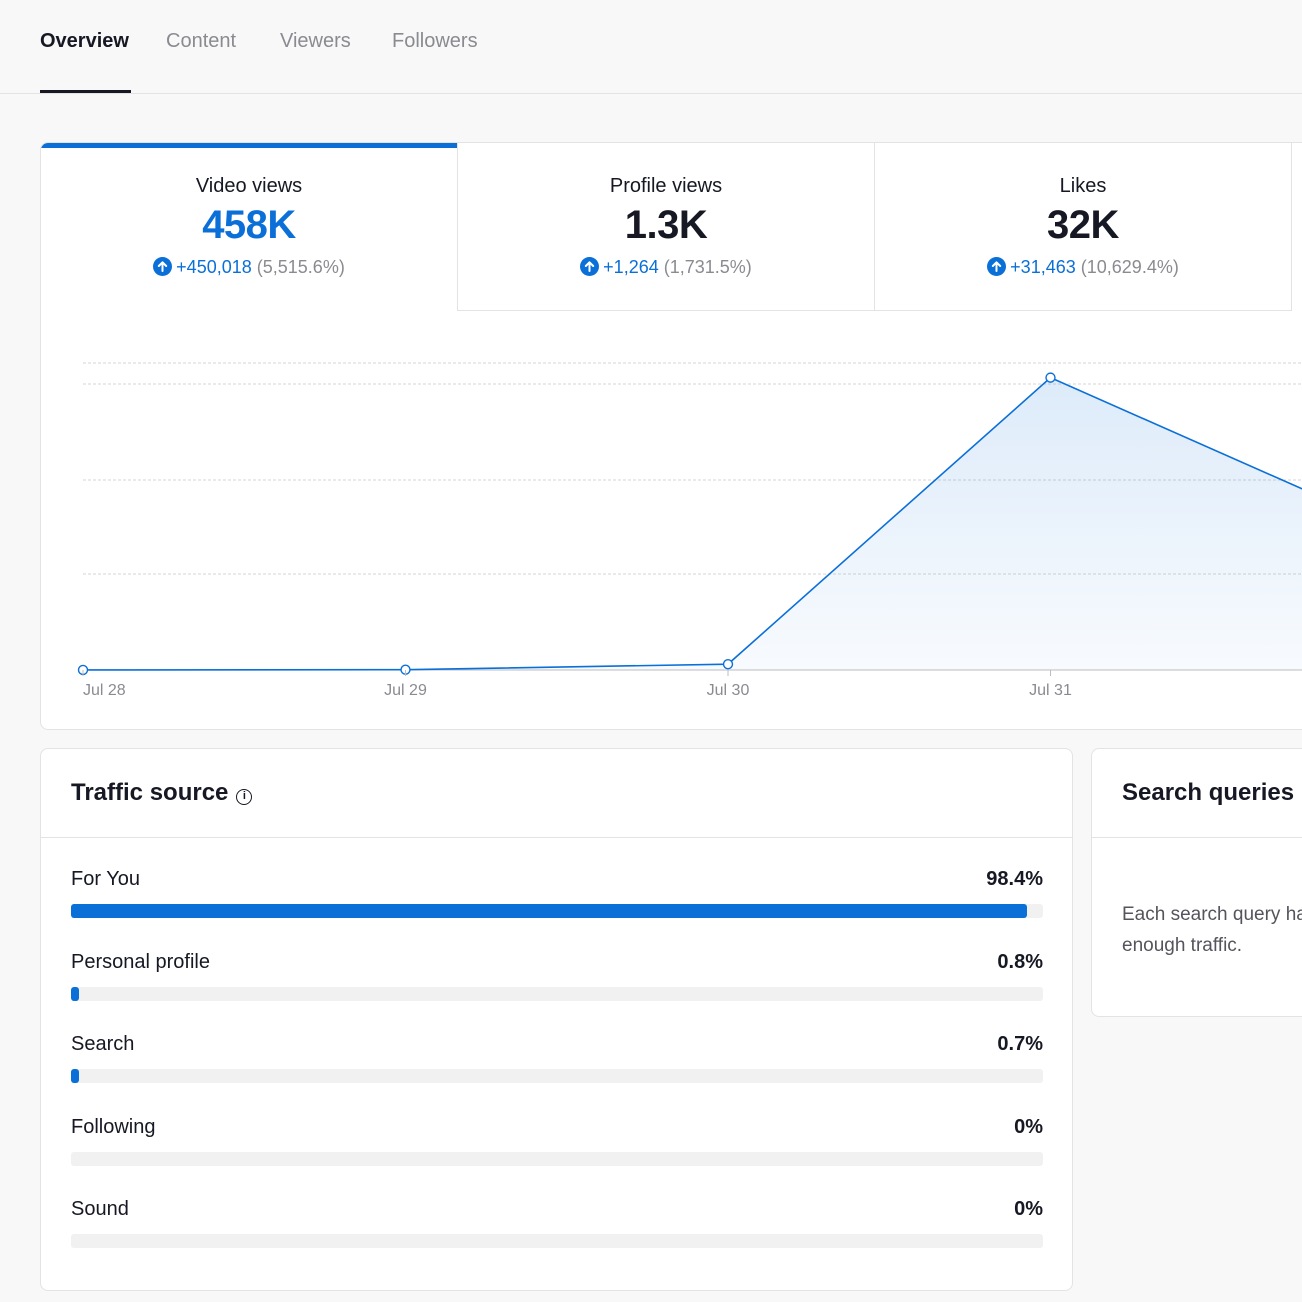 Image resolution: width=1302 pixels, height=1302 pixels. Describe the element at coordinates (435, 41) in the screenshot. I see `tab-followers: Followers` at that location.